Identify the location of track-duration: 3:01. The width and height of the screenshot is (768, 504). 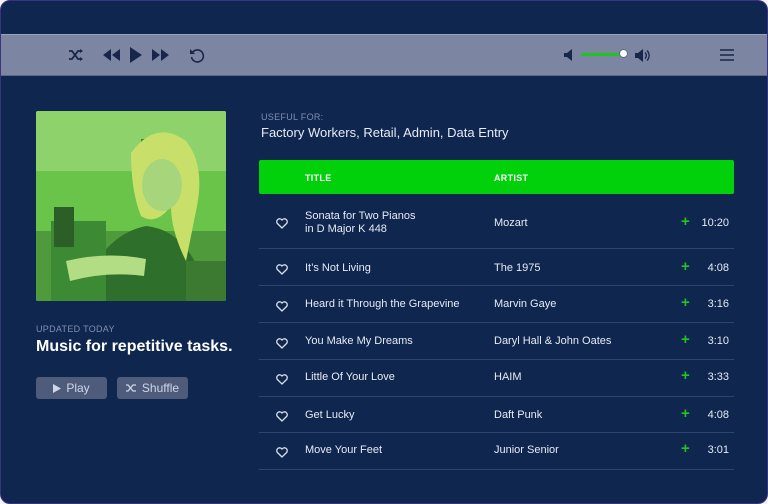
(718, 450).